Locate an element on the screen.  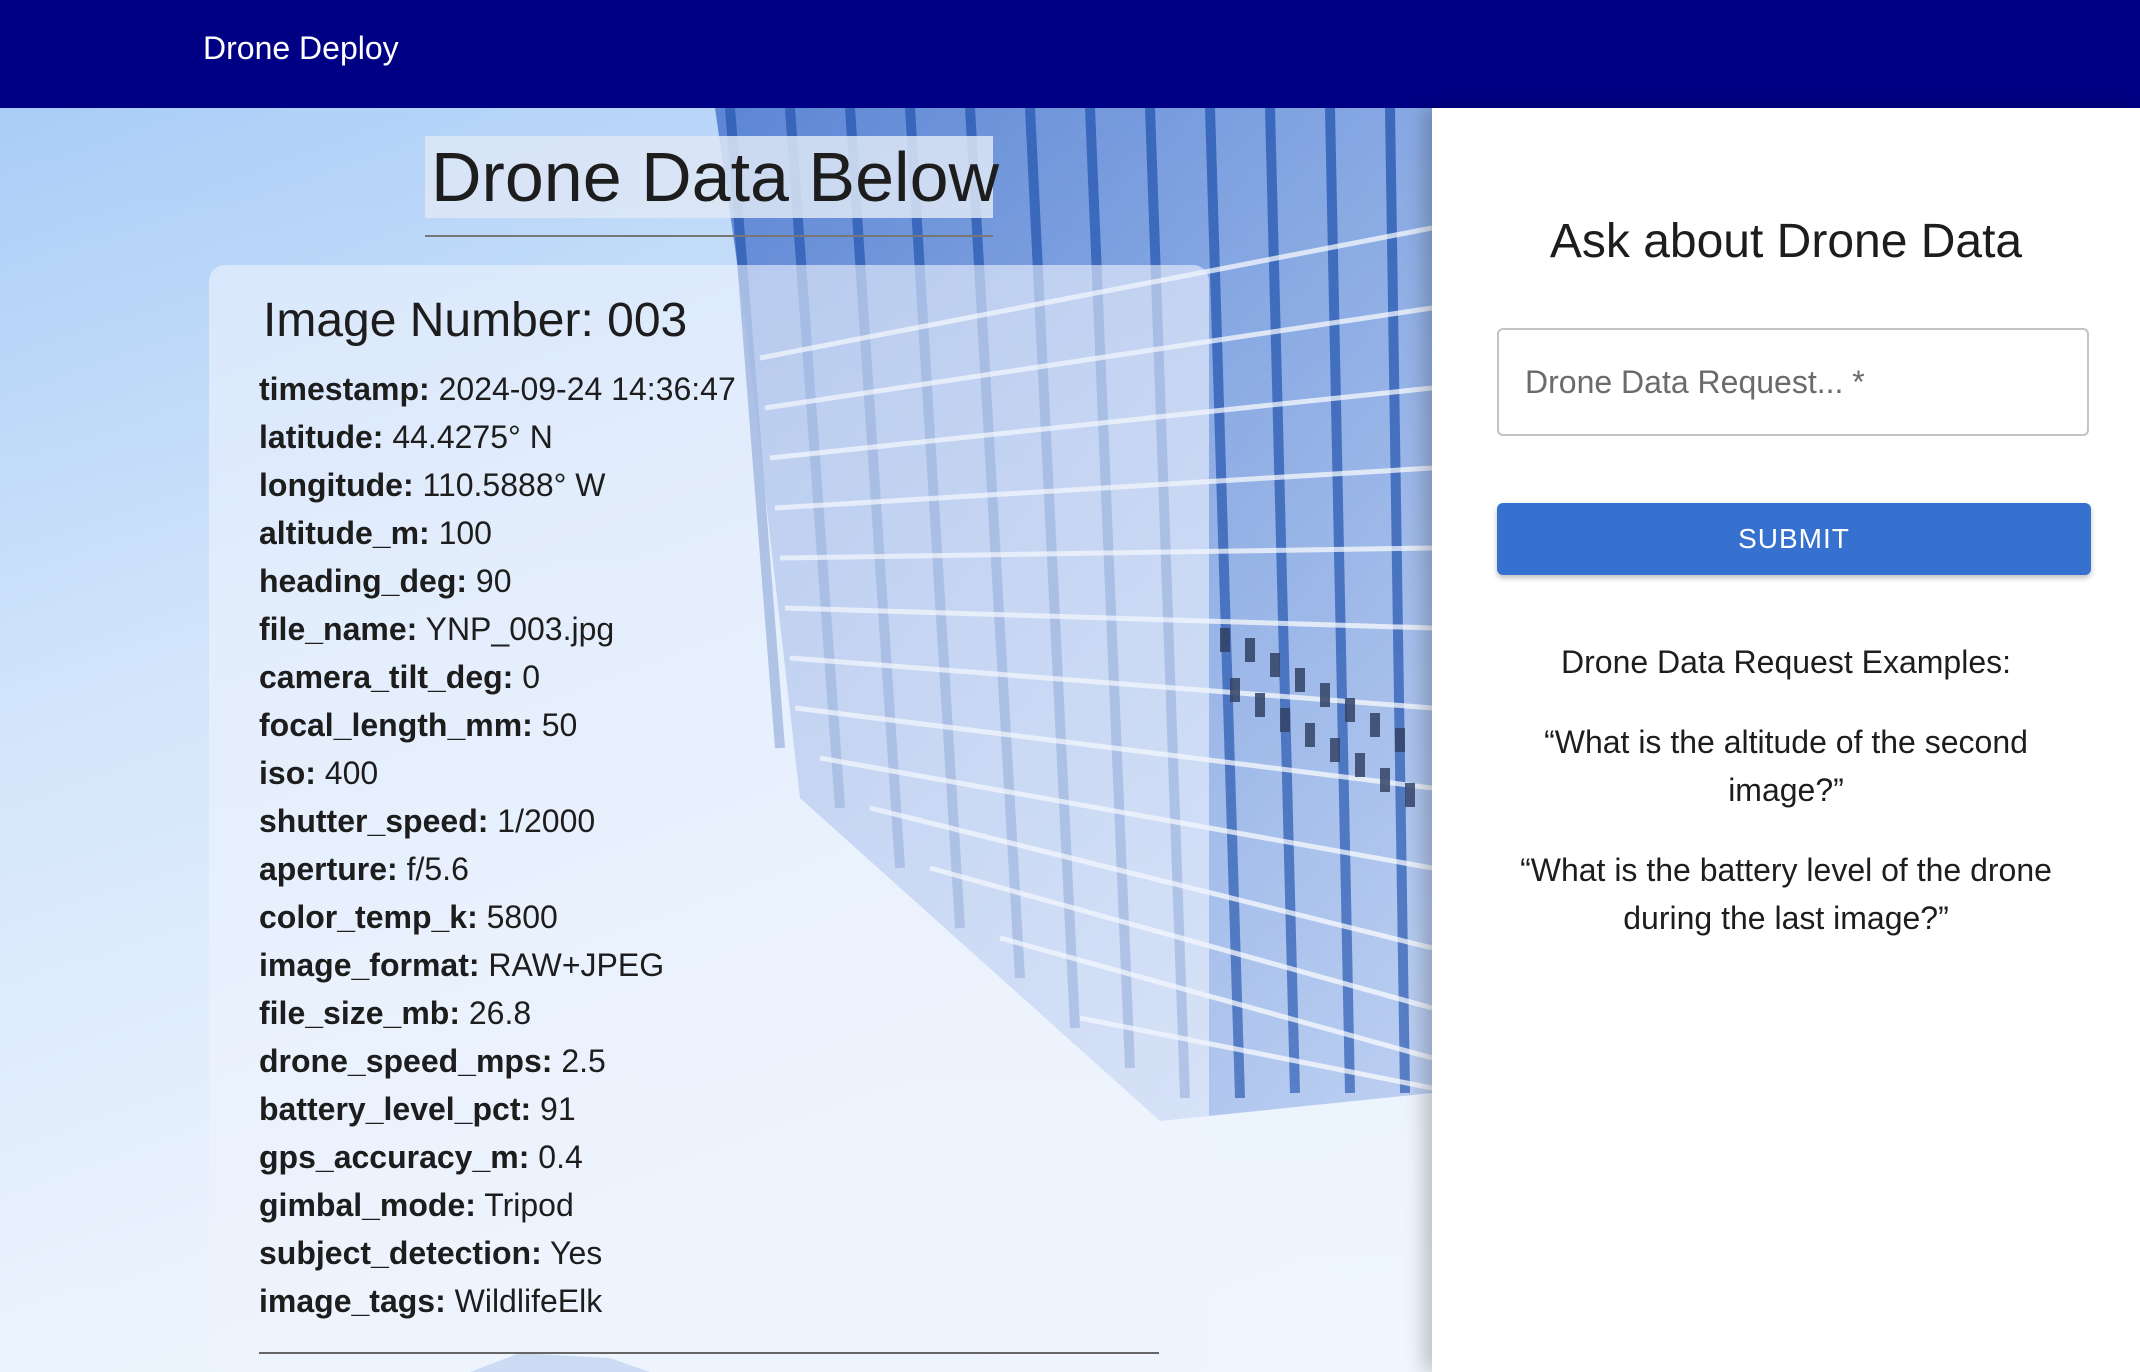
field-row-gimbal-mode: gimbal_mode: Tripod is located at coordinates (497, 1205).